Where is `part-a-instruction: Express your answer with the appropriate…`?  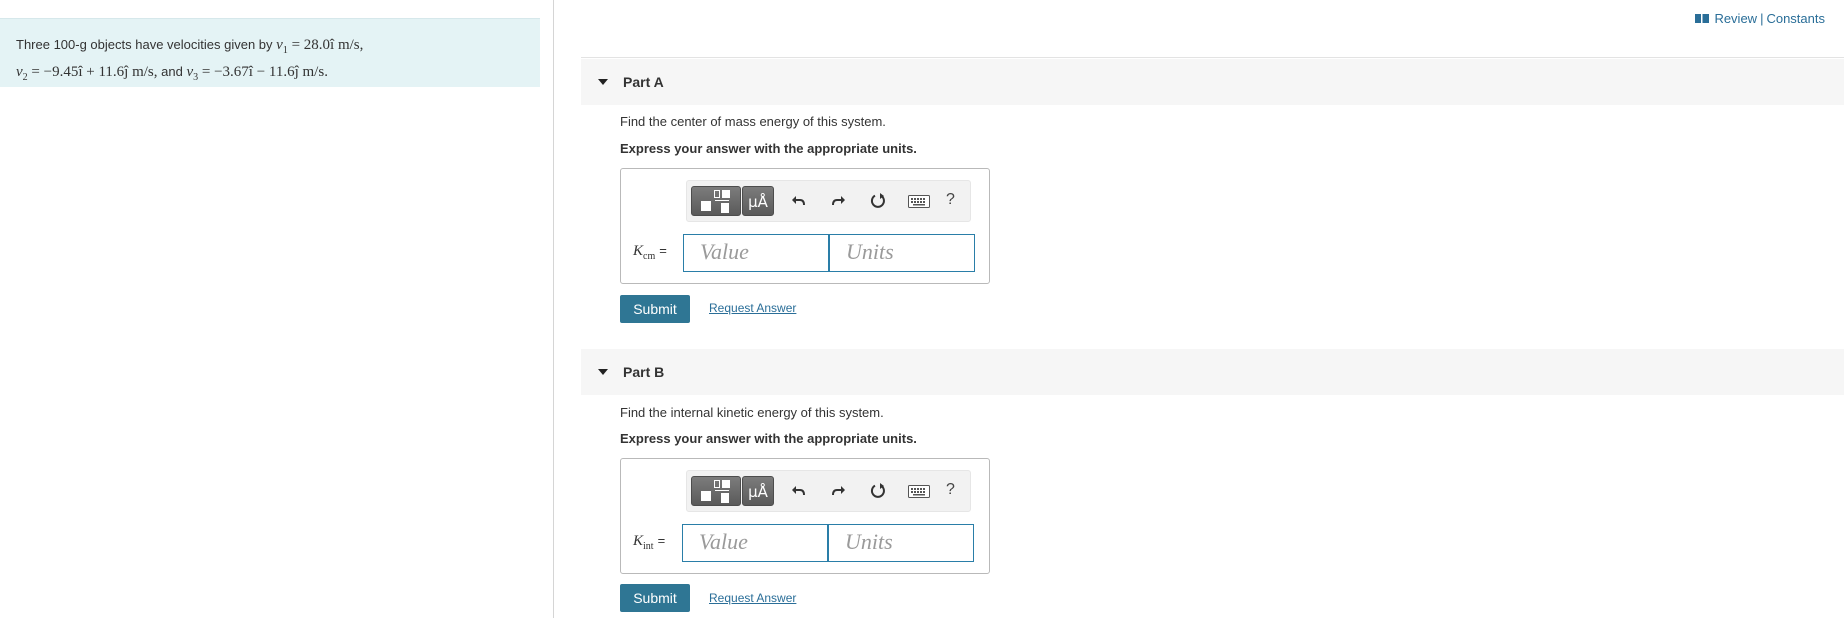 part-a-instruction: Express your answer with the appropriate… is located at coordinates (768, 148).